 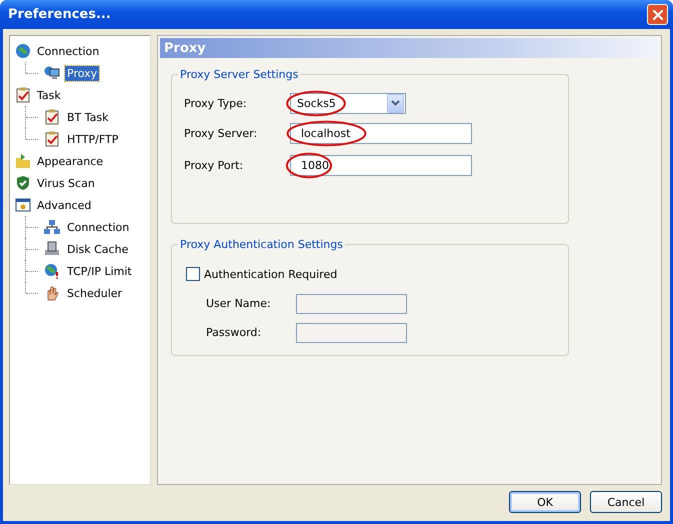 I want to click on tree-item: Task, so click(x=49, y=95).